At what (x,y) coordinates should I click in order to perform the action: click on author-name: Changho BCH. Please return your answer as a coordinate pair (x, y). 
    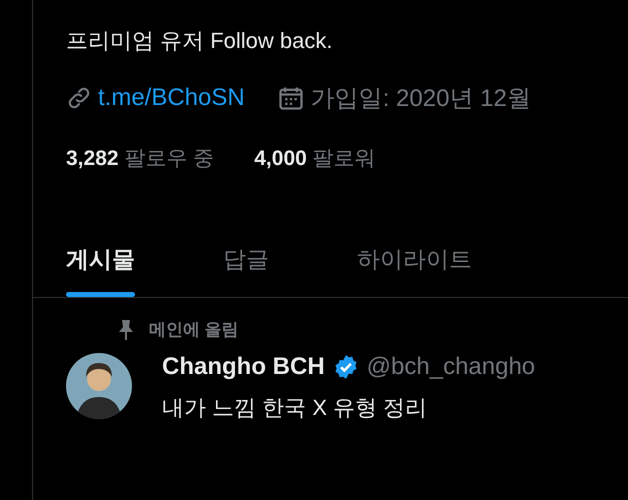
    Looking at the image, I should click on (243, 367).